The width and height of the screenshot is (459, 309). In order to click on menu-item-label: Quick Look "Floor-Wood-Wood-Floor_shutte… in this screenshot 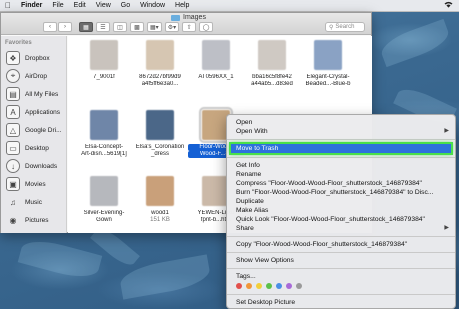, I will do `click(330, 219)`.